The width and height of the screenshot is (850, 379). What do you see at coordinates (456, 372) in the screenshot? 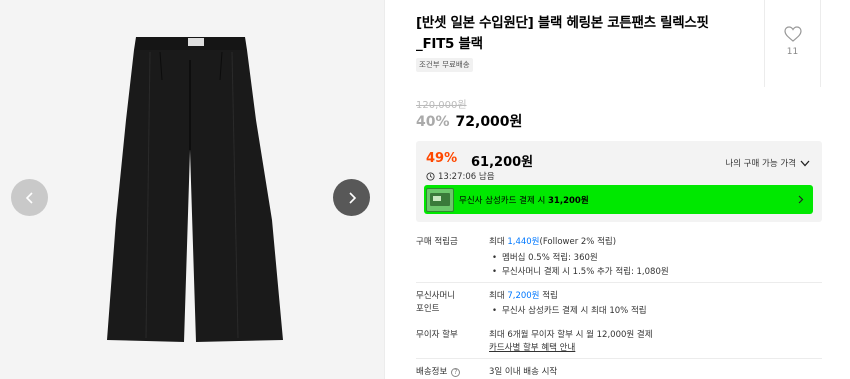
I see `help-icon: ?` at bounding box center [456, 372].